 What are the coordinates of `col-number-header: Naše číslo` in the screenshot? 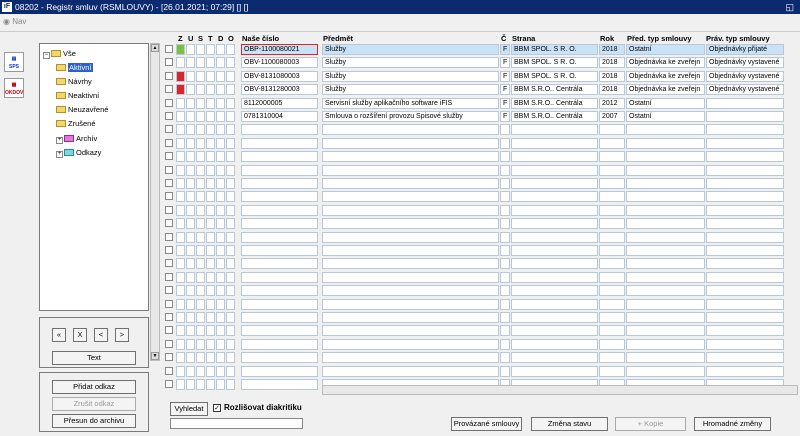 It's located at (260, 38).